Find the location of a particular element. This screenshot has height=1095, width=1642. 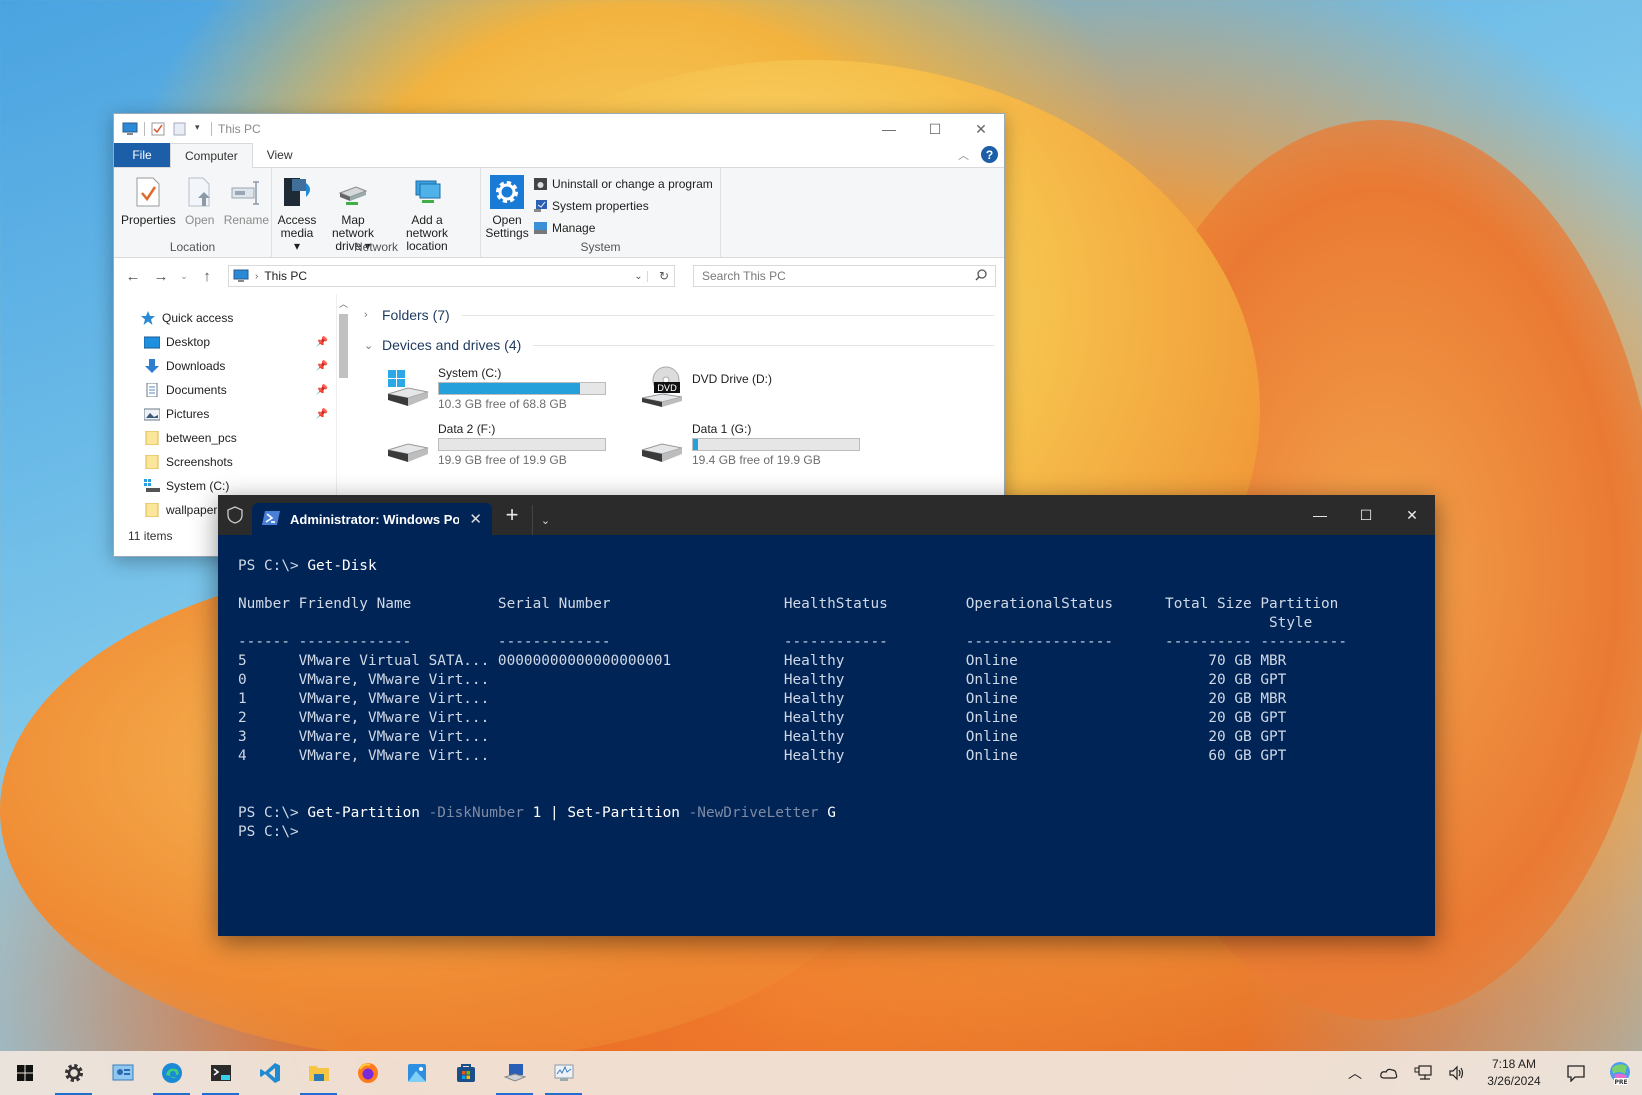

breadcrumb-this-pc: This PC is located at coordinates (285, 276).